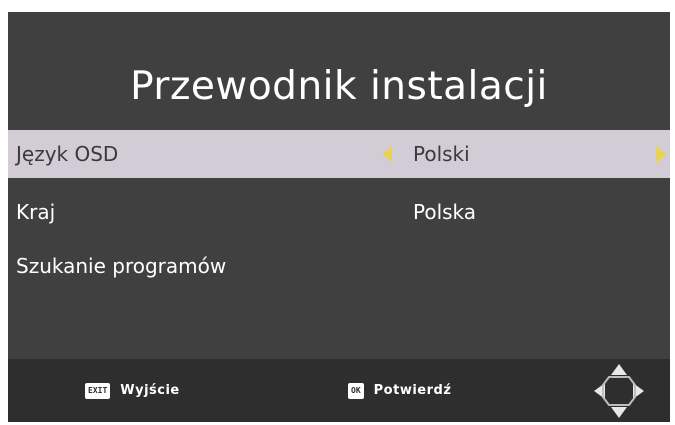 Image resolution: width=675 pixels, height=425 pixels. I want to click on setting-row-channel-search: Szukanie programów, so click(339, 266).